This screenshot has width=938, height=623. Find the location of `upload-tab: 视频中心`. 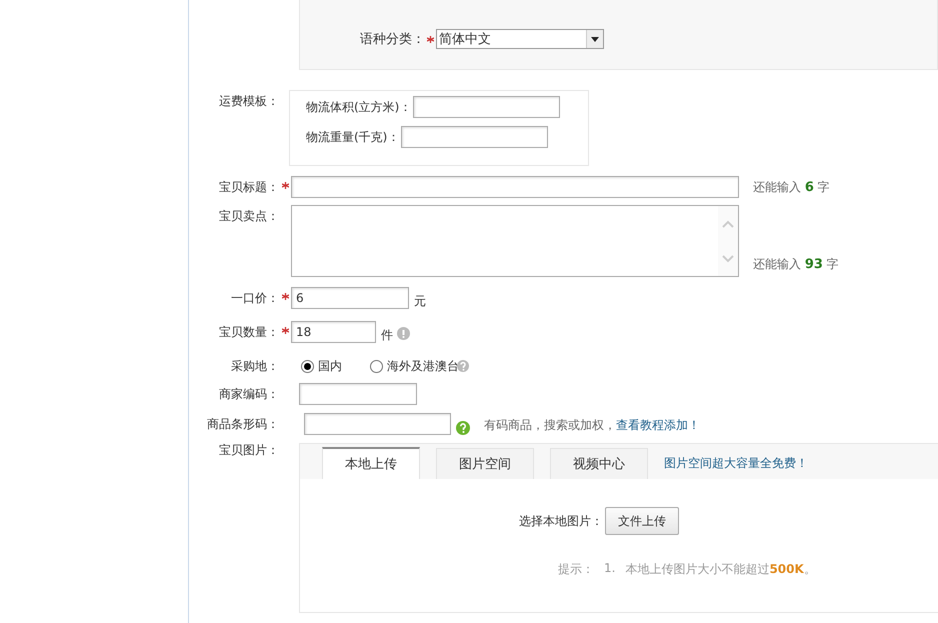

upload-tab: 视频中心 is located at coordinates (599, 463).